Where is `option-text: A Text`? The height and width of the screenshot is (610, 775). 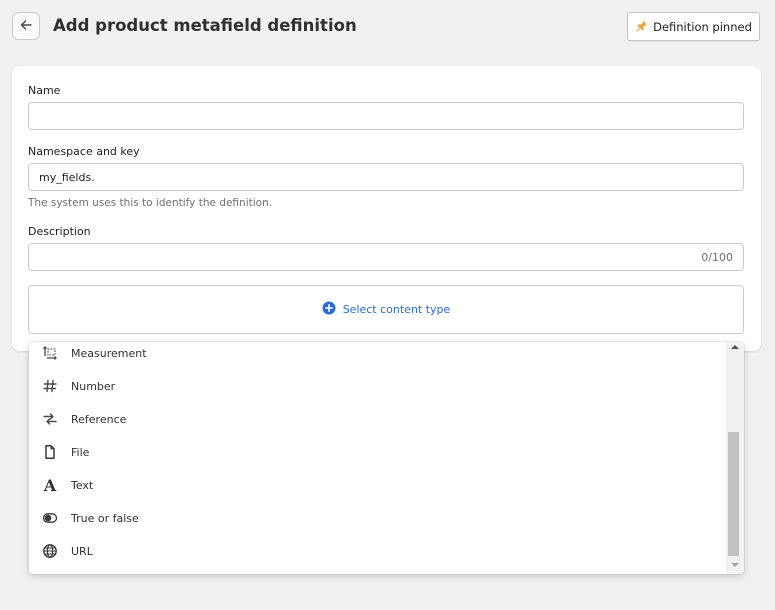
option-text: A Text is located at coordinates (377, 485).